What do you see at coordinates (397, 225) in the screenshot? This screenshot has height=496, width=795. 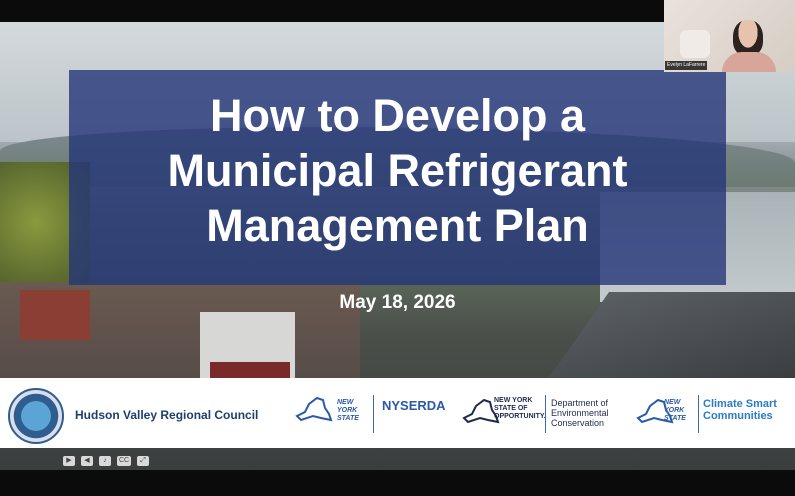 I see `title-line-3: Management Plan` at bounding box center [397, 225].